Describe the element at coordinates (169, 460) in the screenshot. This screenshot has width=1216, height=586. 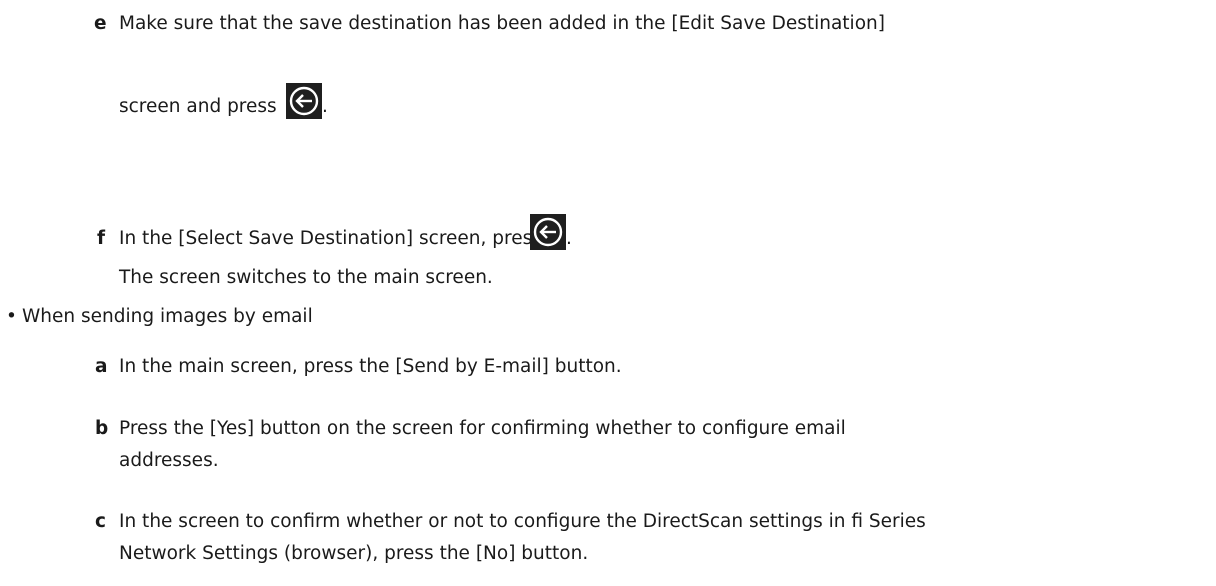
I see `step-b-text-line2: addresses.` at that location.